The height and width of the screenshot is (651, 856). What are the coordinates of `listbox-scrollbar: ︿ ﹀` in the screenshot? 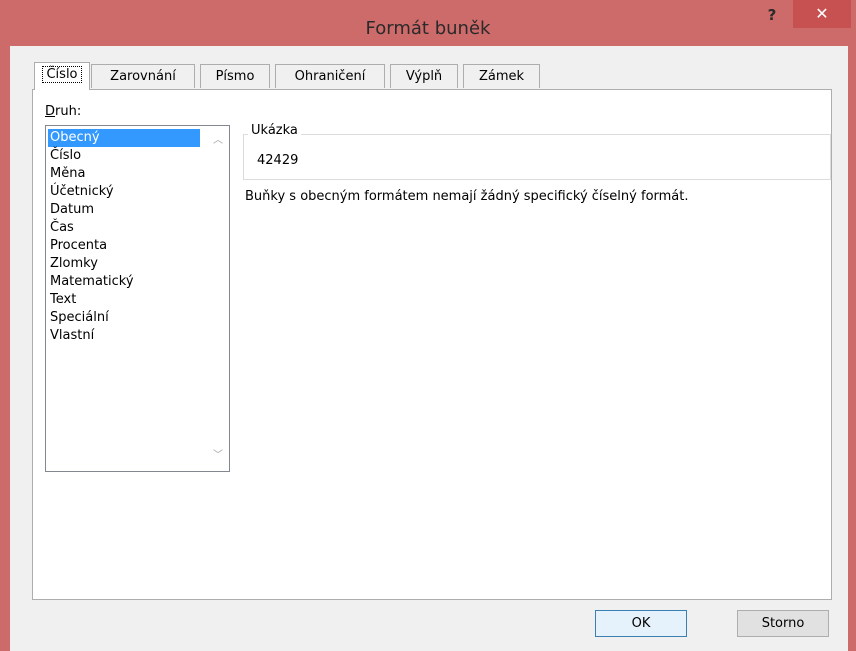 It's located at (218, 298).